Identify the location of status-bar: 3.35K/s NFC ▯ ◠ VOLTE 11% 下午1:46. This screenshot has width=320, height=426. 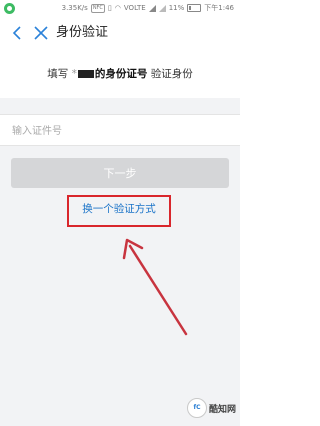
(120, 8).